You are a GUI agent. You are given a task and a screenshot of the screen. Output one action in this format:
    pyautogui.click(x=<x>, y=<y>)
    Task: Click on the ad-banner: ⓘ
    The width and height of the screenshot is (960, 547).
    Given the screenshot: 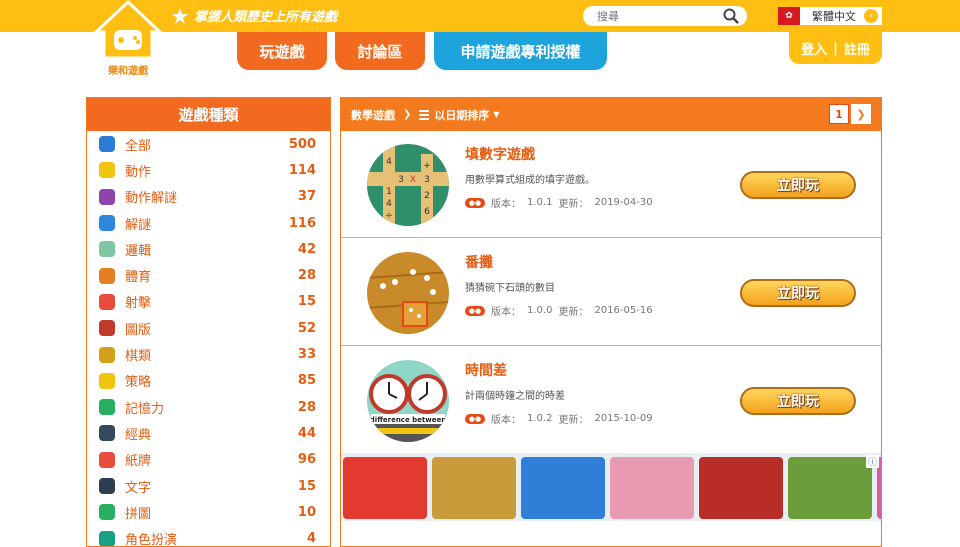 What is the action you would take?
    pyautogui.click(x=611, y=487)
    